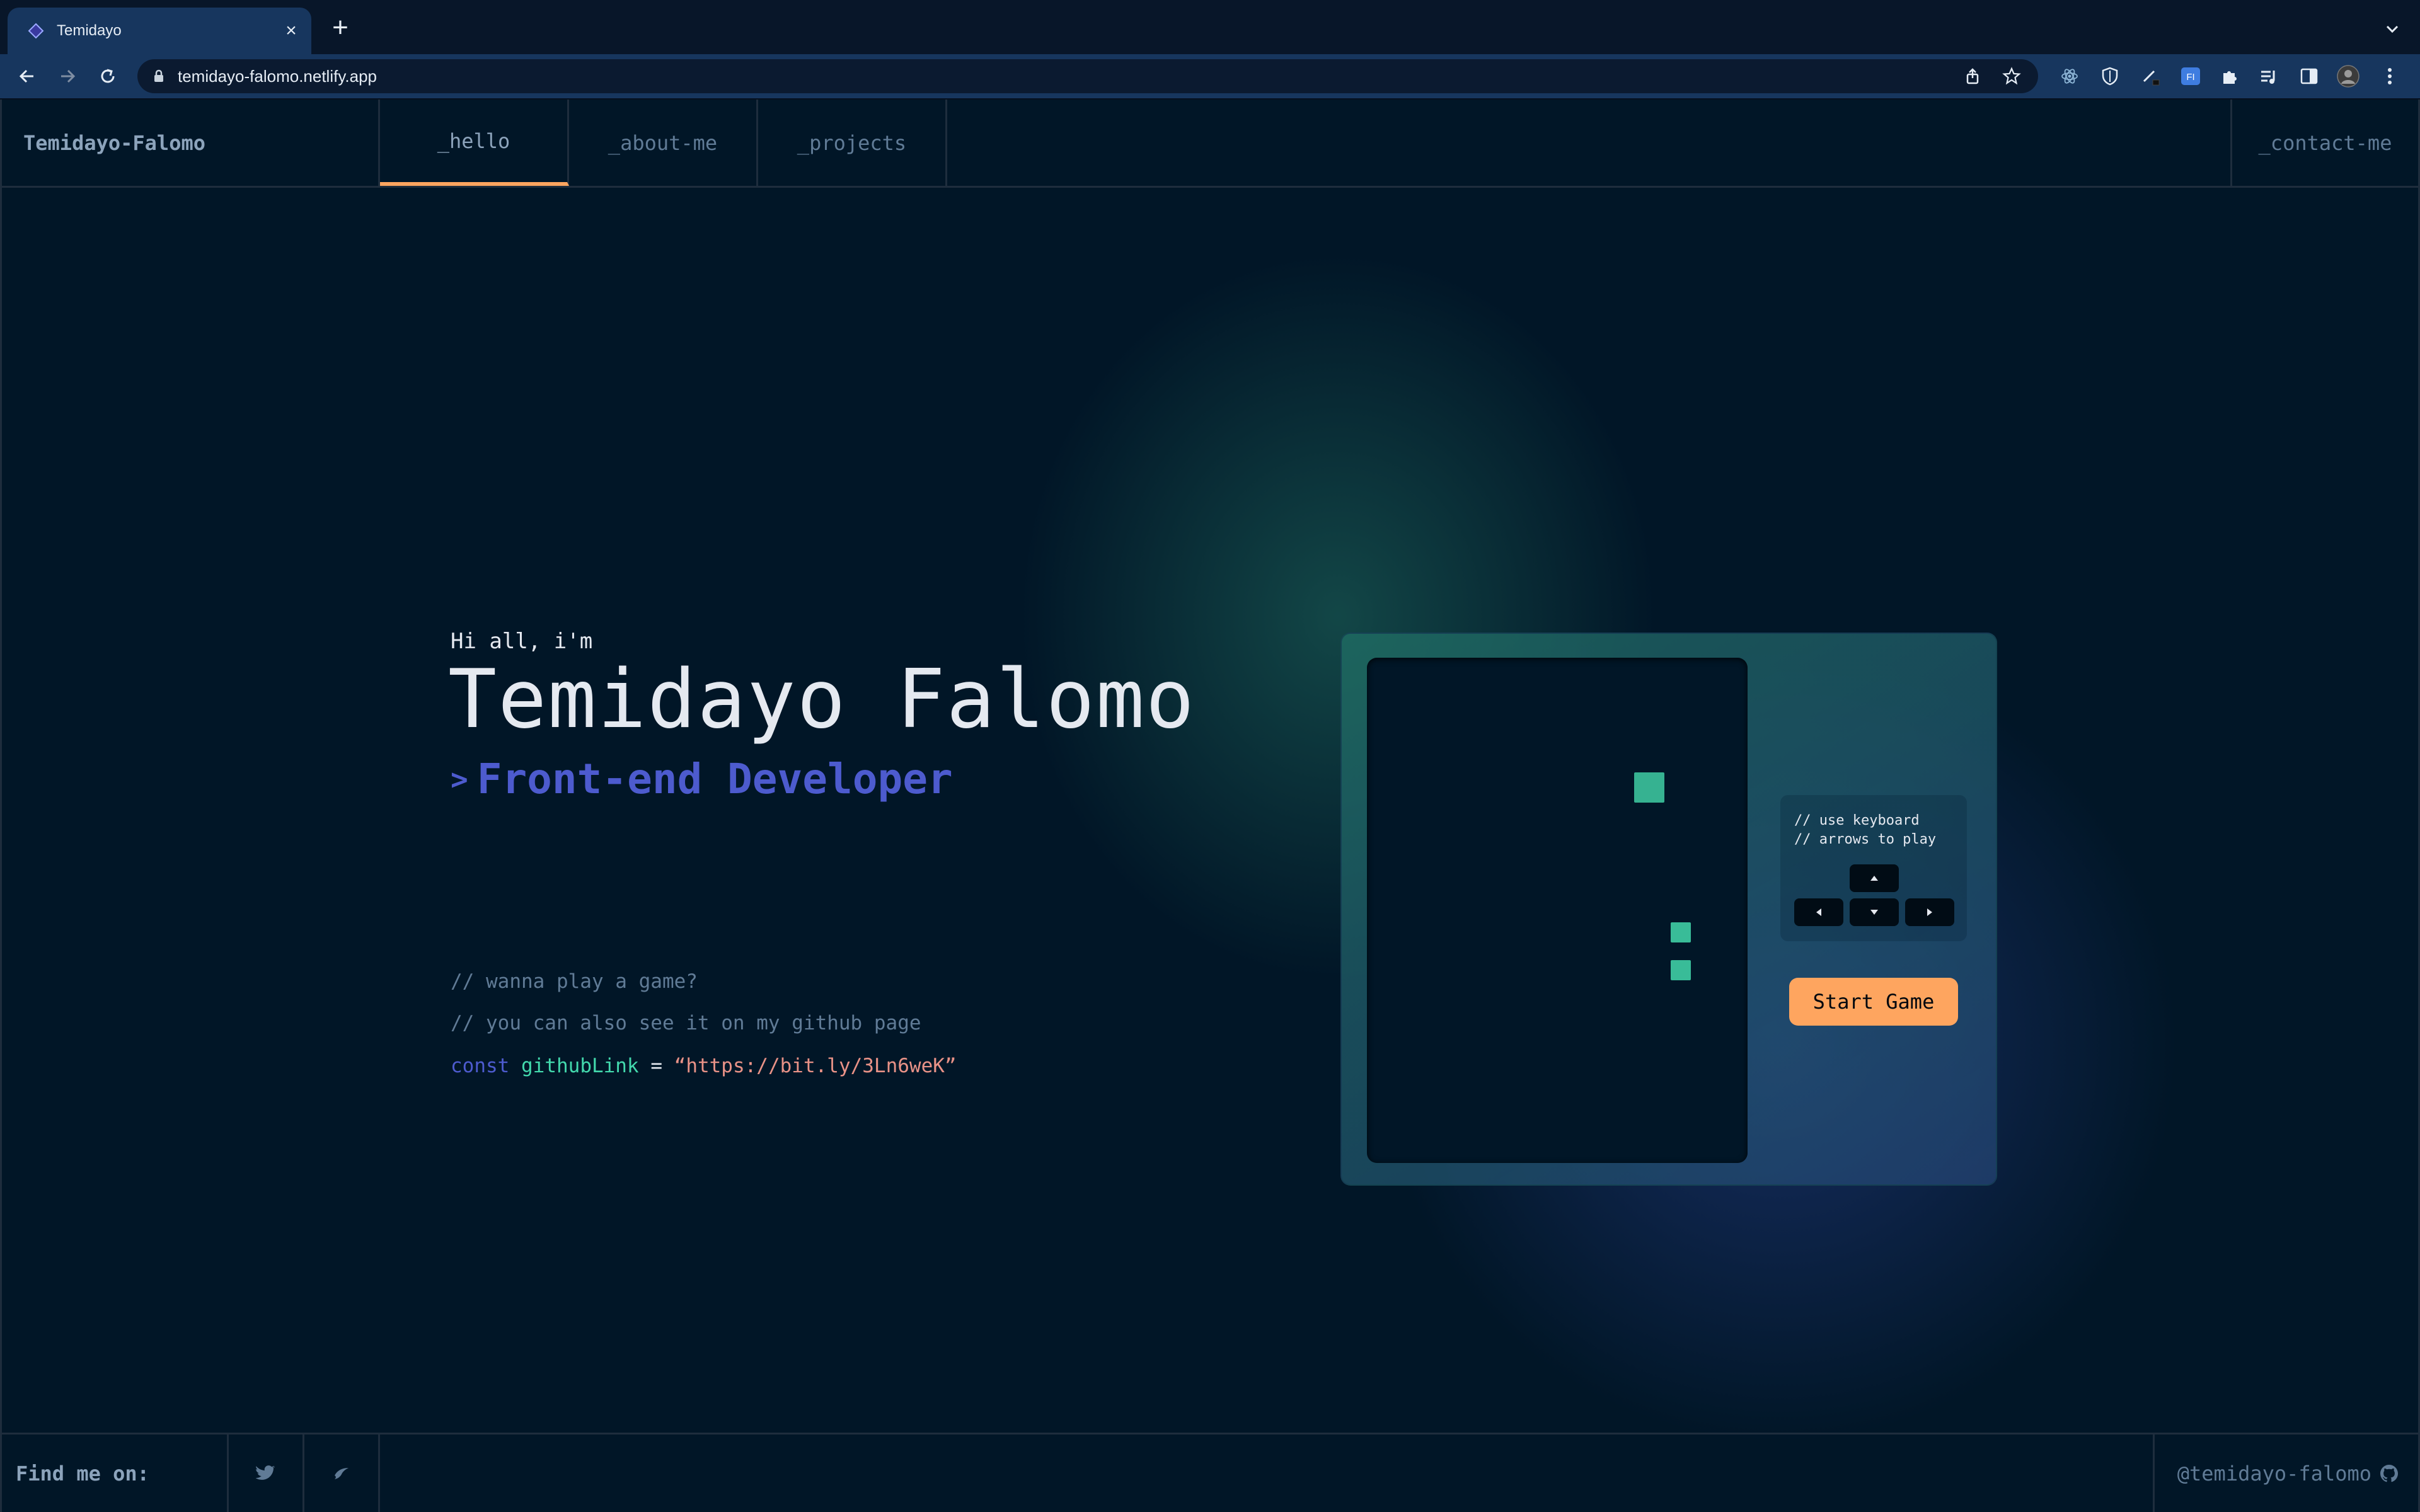 The image size is (2420, 1512). I want to click on footer-spacer, so click(1266, 1473).